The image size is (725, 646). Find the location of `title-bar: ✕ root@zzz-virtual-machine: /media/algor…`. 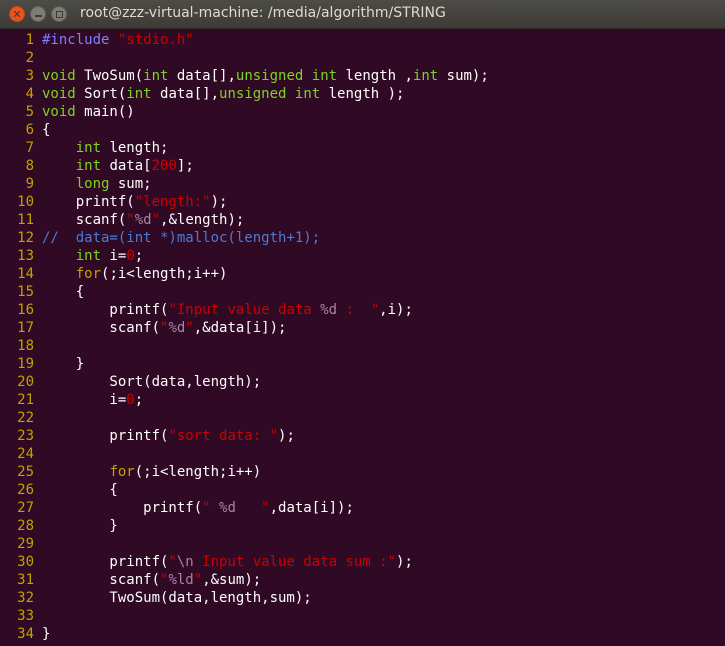

title-bar: ✕ root@zzz-virtual-machine: /media/algor… is located at coordinates (362, 14).